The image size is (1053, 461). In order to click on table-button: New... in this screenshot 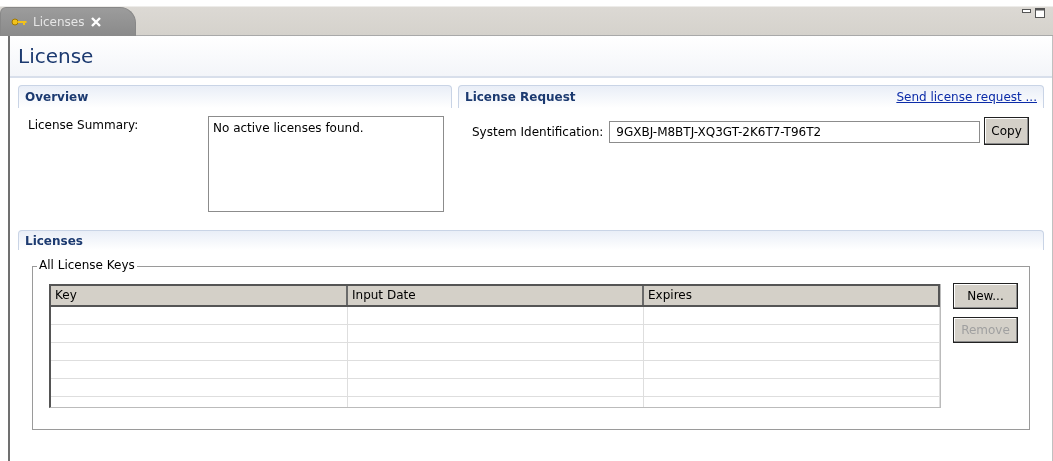, I will do `click(985, 296)`.